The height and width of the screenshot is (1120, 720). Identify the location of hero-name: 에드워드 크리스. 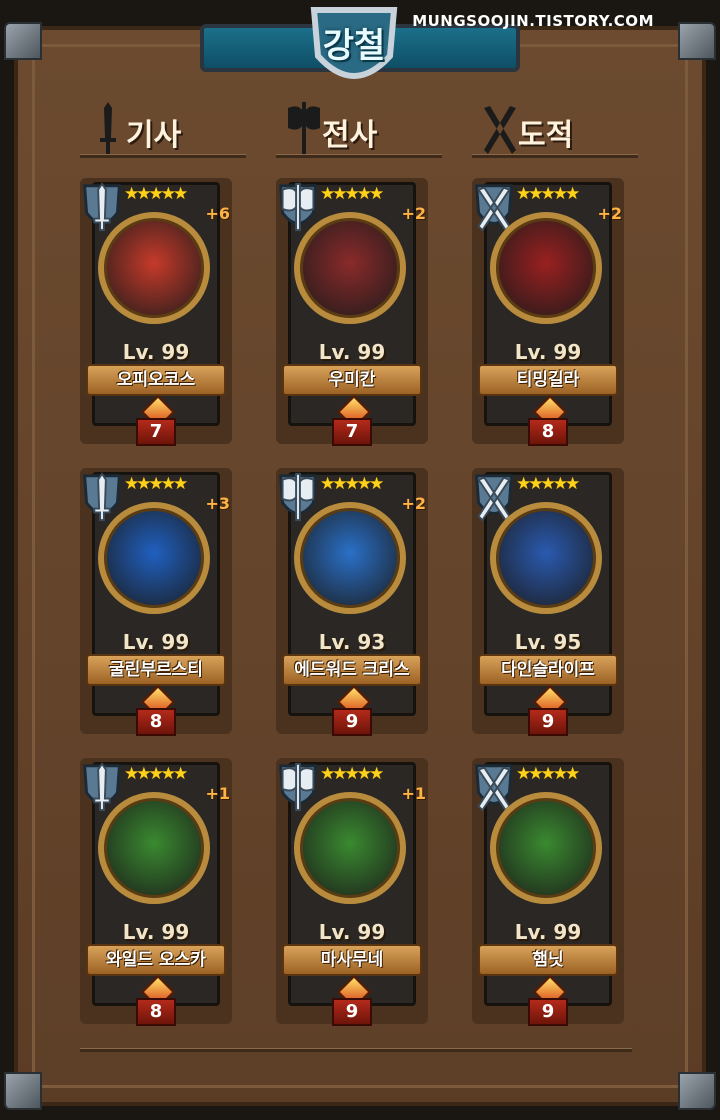
(352, 670).